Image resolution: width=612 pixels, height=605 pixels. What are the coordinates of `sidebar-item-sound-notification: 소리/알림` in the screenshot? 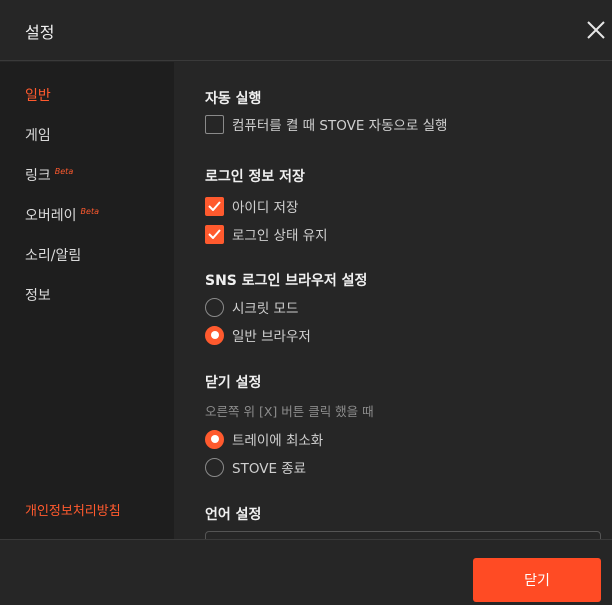 It's located at (53, 255).